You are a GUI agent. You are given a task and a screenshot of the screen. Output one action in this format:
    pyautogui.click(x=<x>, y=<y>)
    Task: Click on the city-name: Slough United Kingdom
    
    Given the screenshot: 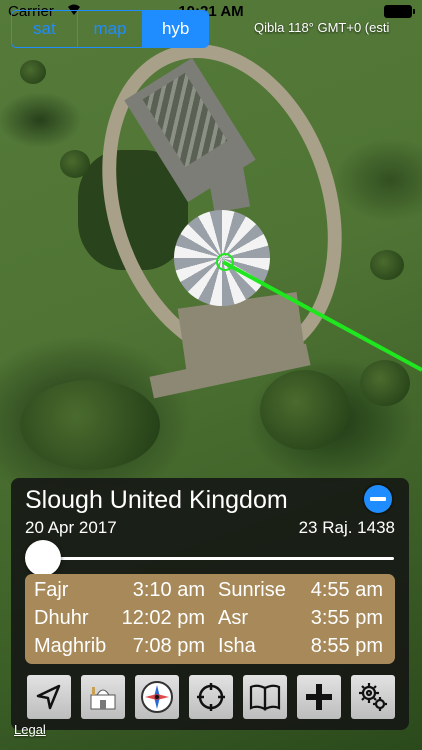 What is the action you would take?
    pyautogui.click(x=156, y=500)
    